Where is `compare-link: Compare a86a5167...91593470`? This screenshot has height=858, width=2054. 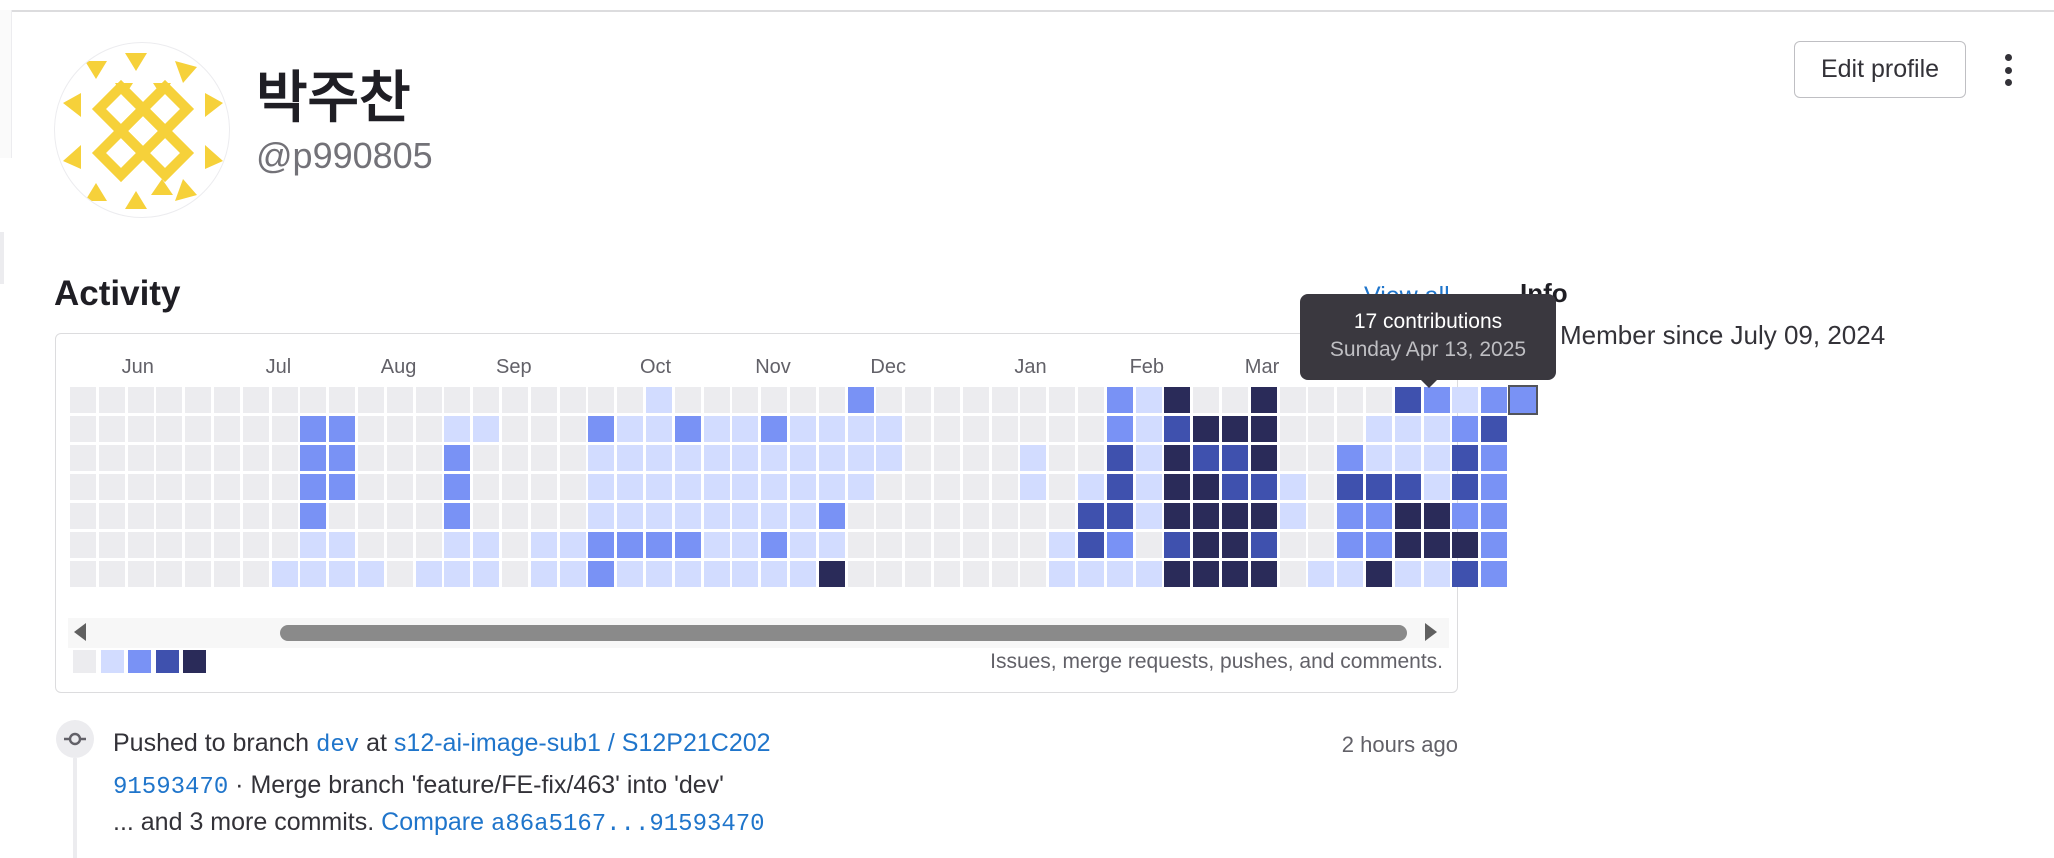
compare-link: Compare a86a5167...91593470 is located at coordinates (572, 823).